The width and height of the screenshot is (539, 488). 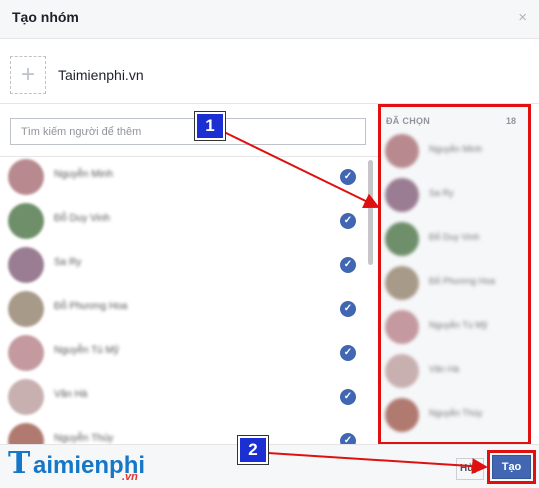 What do you see at coordinates (185, 178) in the screenshot?
I see `people-list-item: Nguyễn Minh ✓` at bounding box center [185, 178].